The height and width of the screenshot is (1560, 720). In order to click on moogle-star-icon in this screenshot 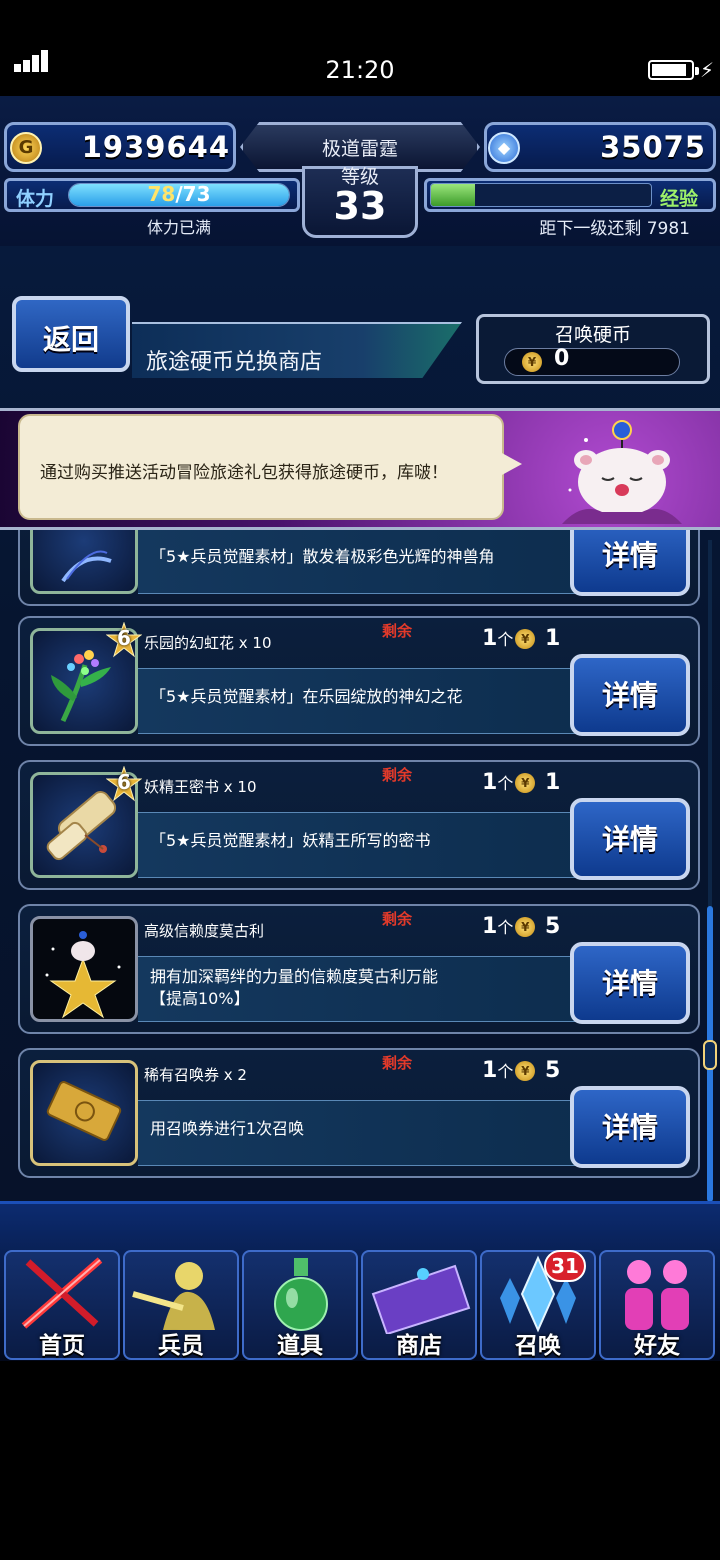, I will do `click(83, 975)`.